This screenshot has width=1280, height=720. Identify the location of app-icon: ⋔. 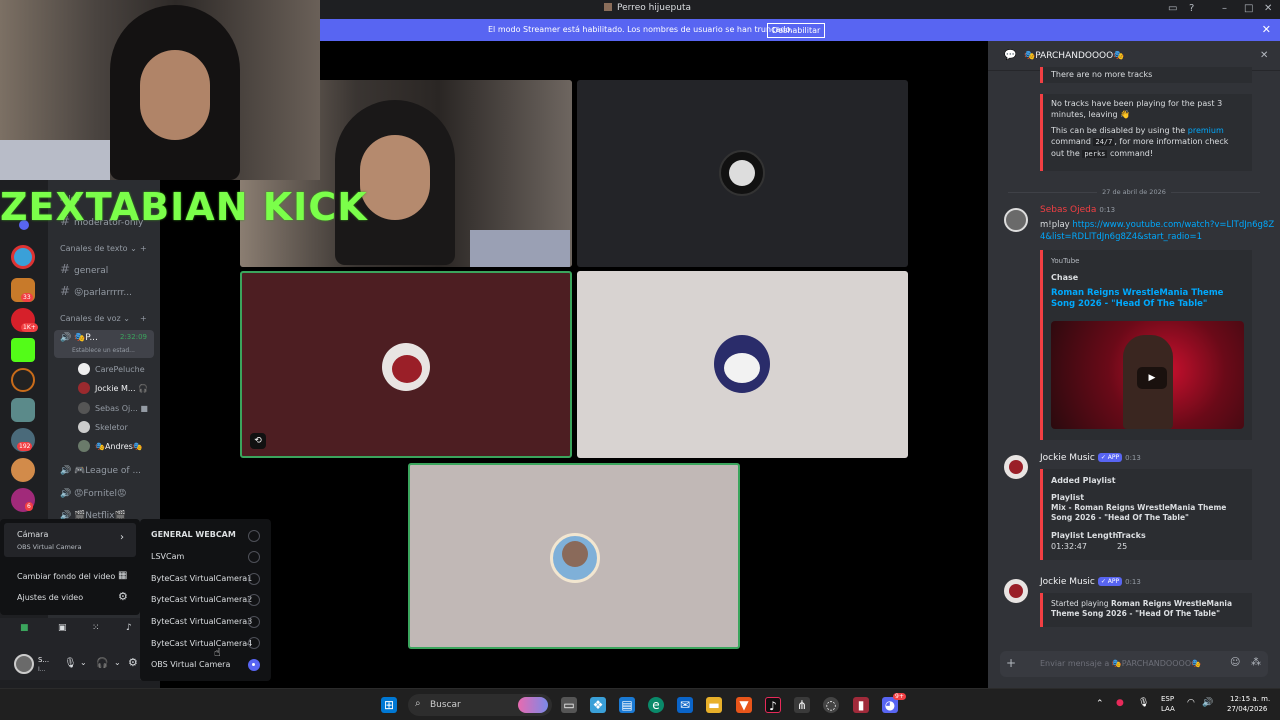
(802, 705).